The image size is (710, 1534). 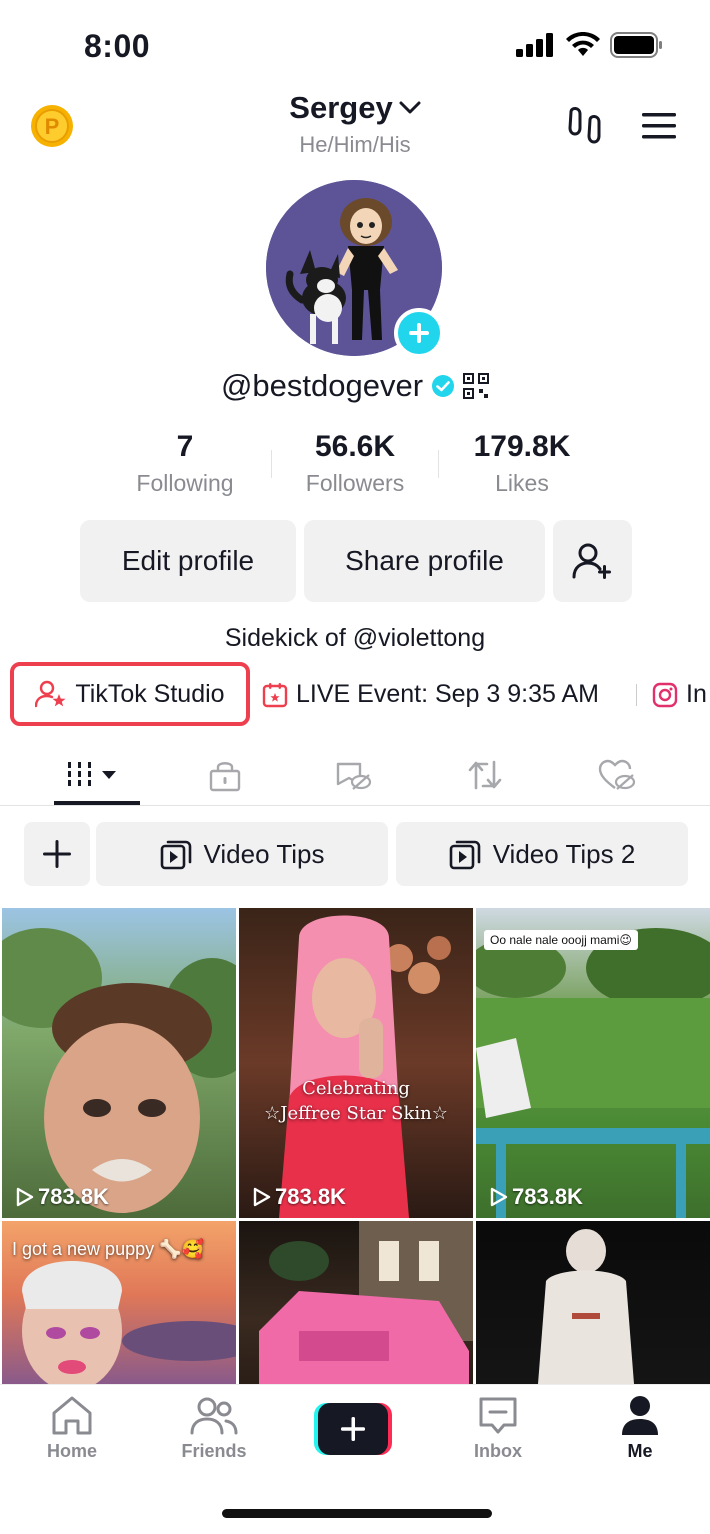 I want to click on stat-value: 56.6K, so click(x=355, y=446).